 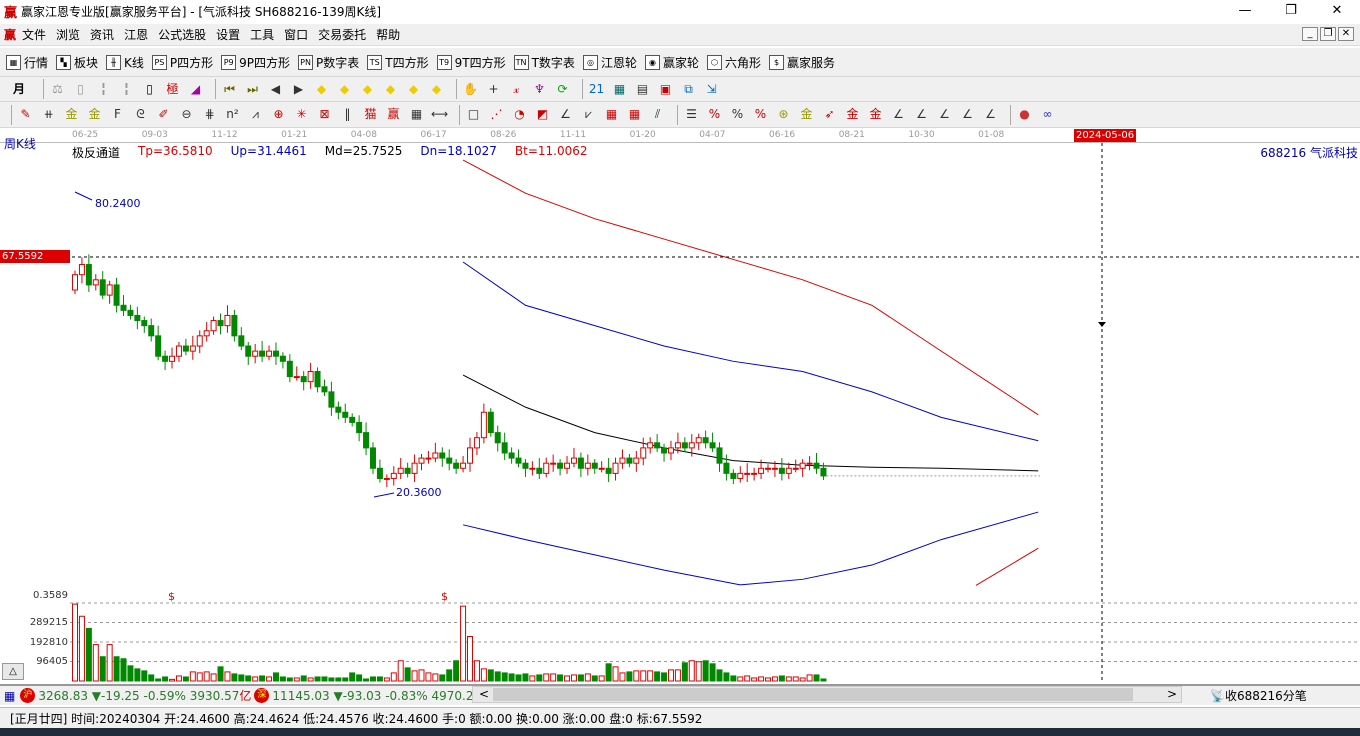 I want to click on win-icon: 赢, so click(x=393, y=114).